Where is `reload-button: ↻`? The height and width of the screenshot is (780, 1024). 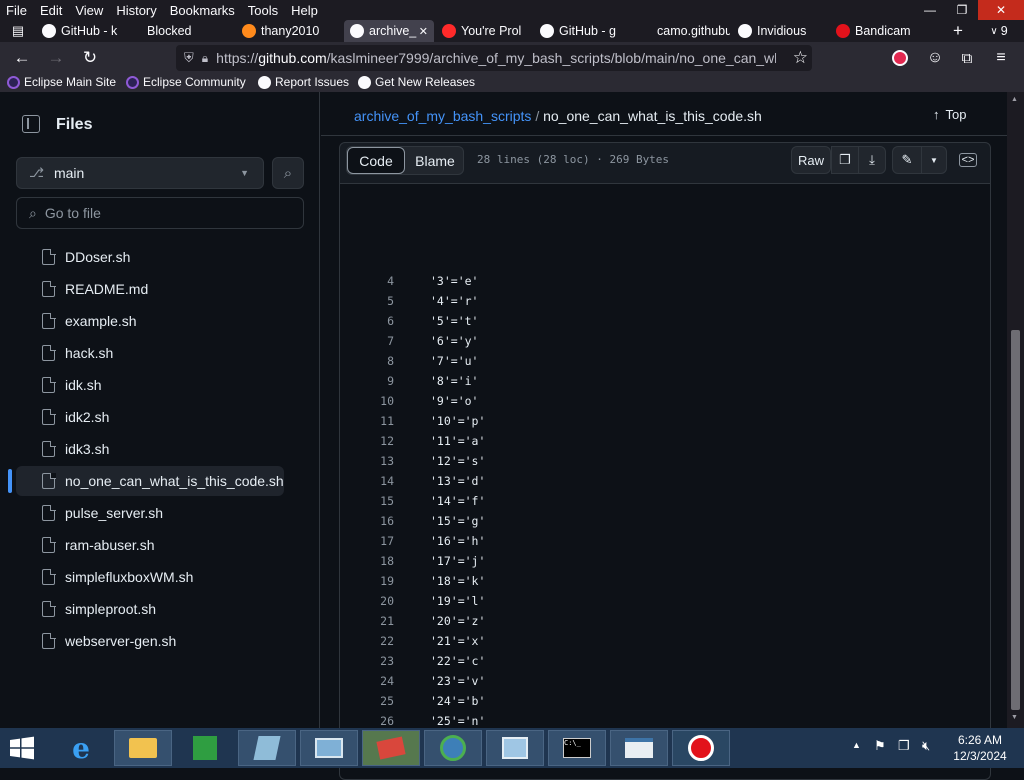 reload-button: ↻ is located at coordinates (90, 58).